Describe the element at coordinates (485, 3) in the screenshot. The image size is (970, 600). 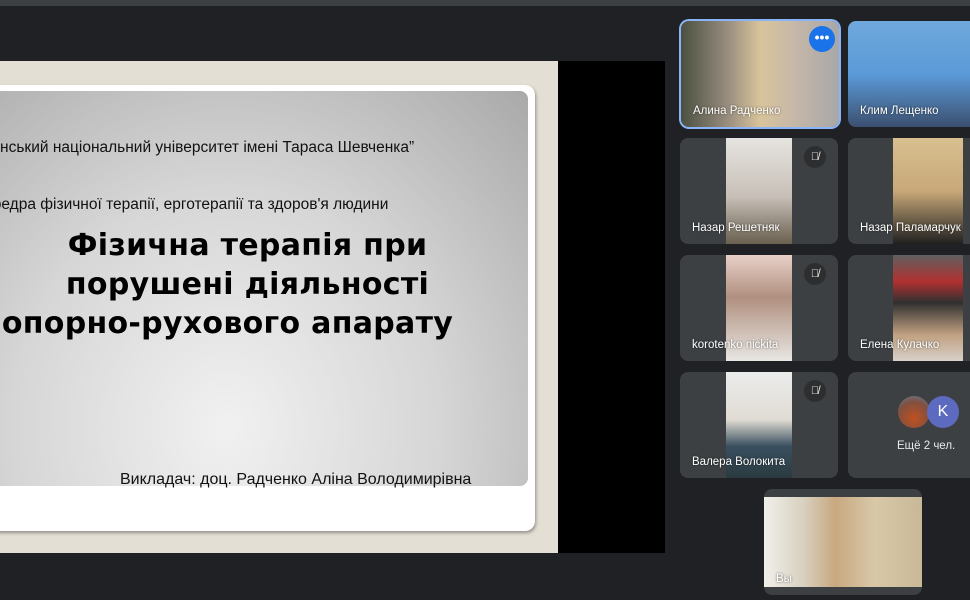
I see `top-bar` at that location.